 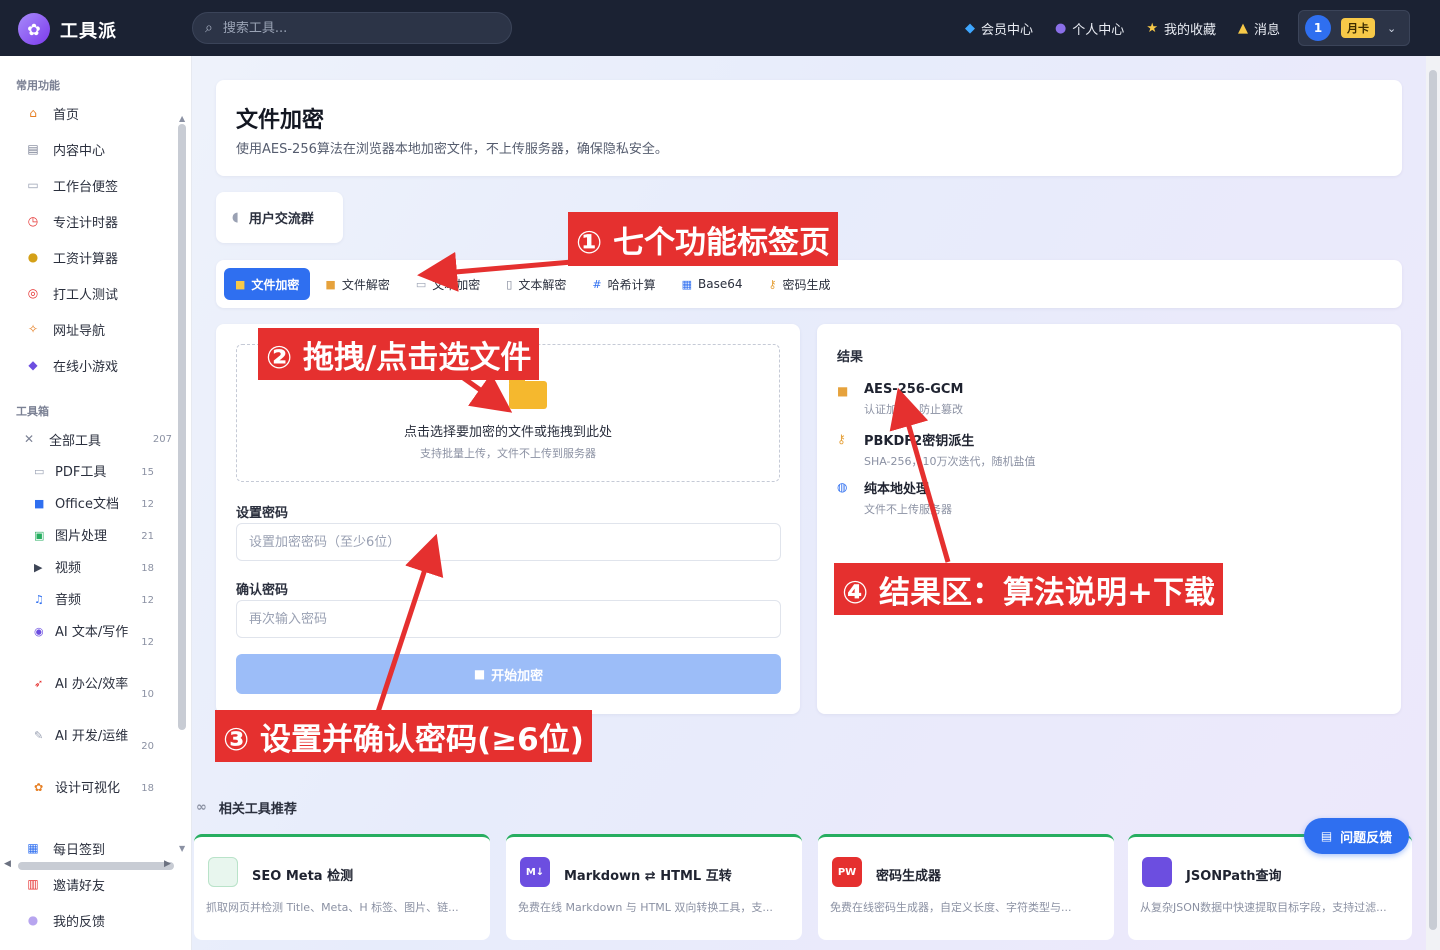 I want to click on page-scrollbar, so click(x=1433, y=503).